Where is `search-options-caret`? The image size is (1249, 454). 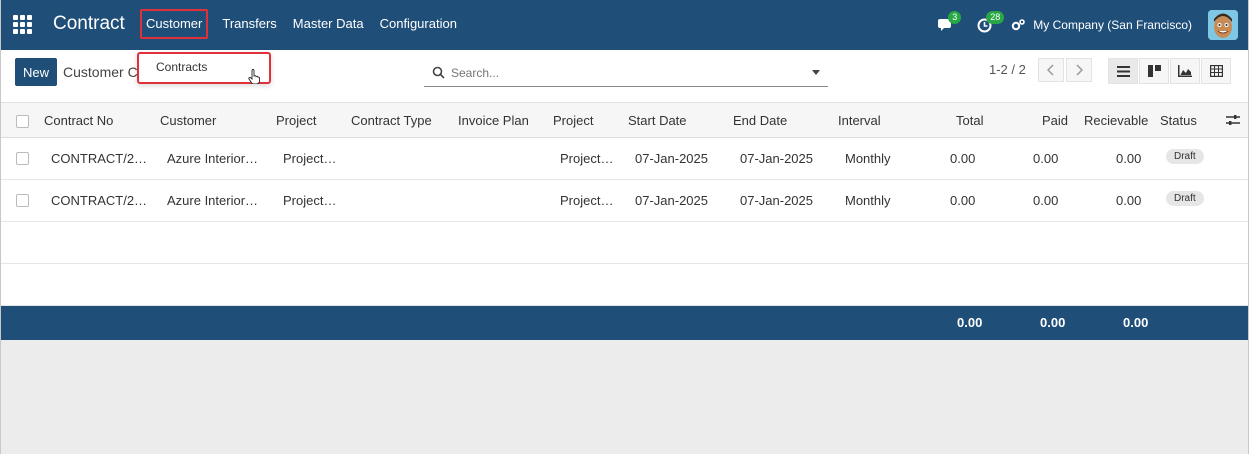 search-options-caret is located at coordinates (816, 72).